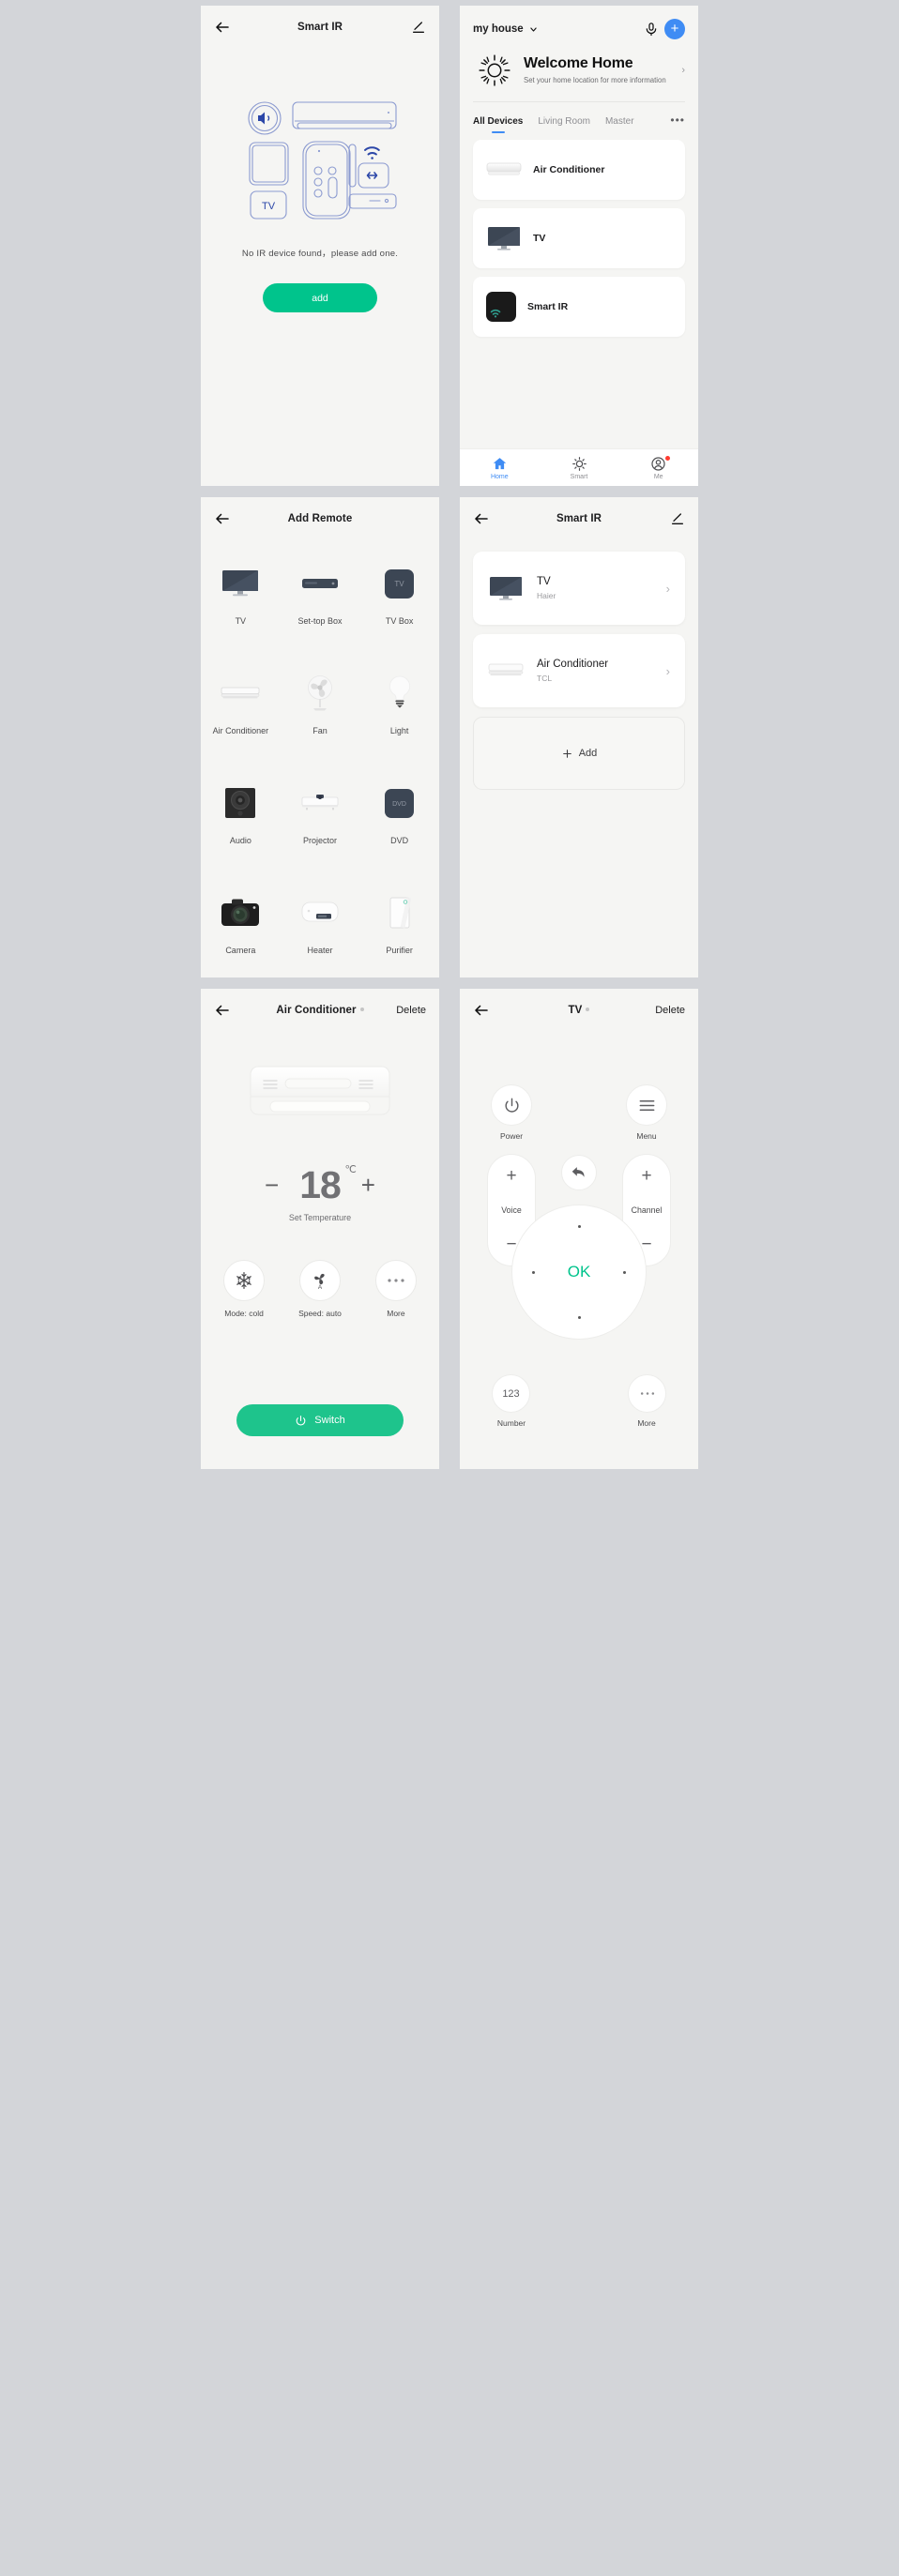  What do you see at coordinates (320, 297) in the screenshot?
I see `add-button: add` at bounding box center [320, 297].